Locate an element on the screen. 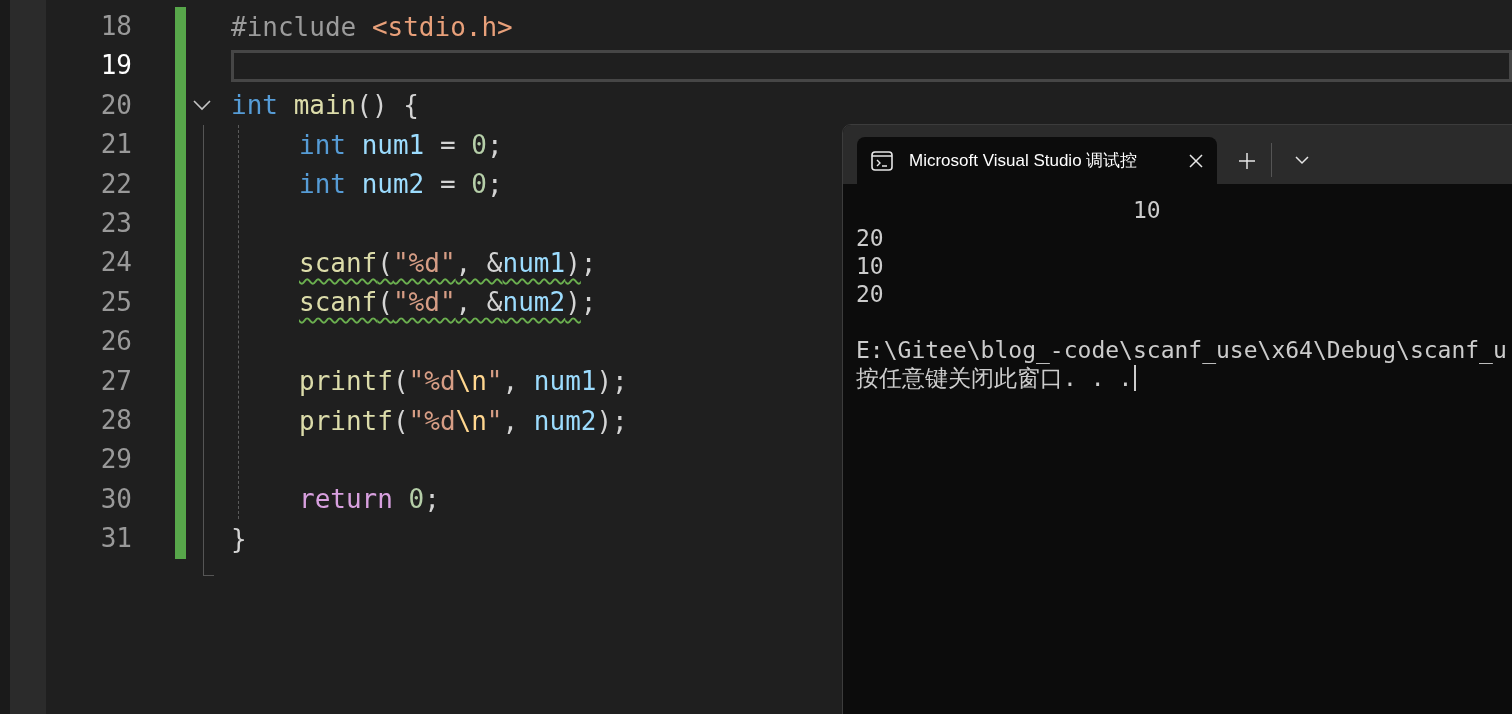 Image resolution: width=1512 pixels, height=714 pixels. code-line: scanf("%d", &num1); is located at coordinates (448, 263).